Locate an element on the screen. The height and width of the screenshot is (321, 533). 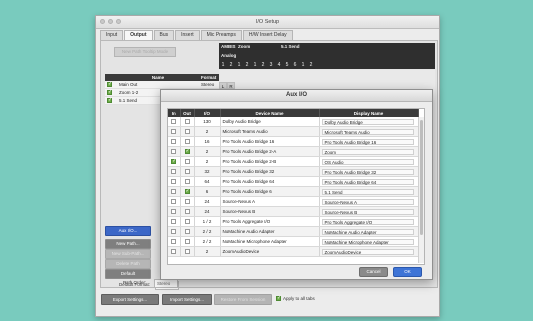
row-check-cell is located at coordinates (111, 100).